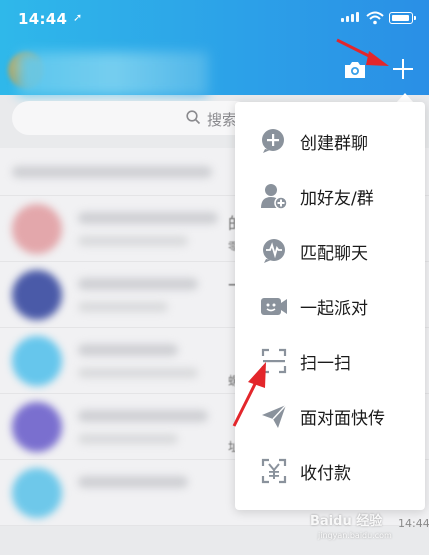  Describe the element at coordinates (43, 19) in the screenshot. I see `status-time: 14:44` at that location.